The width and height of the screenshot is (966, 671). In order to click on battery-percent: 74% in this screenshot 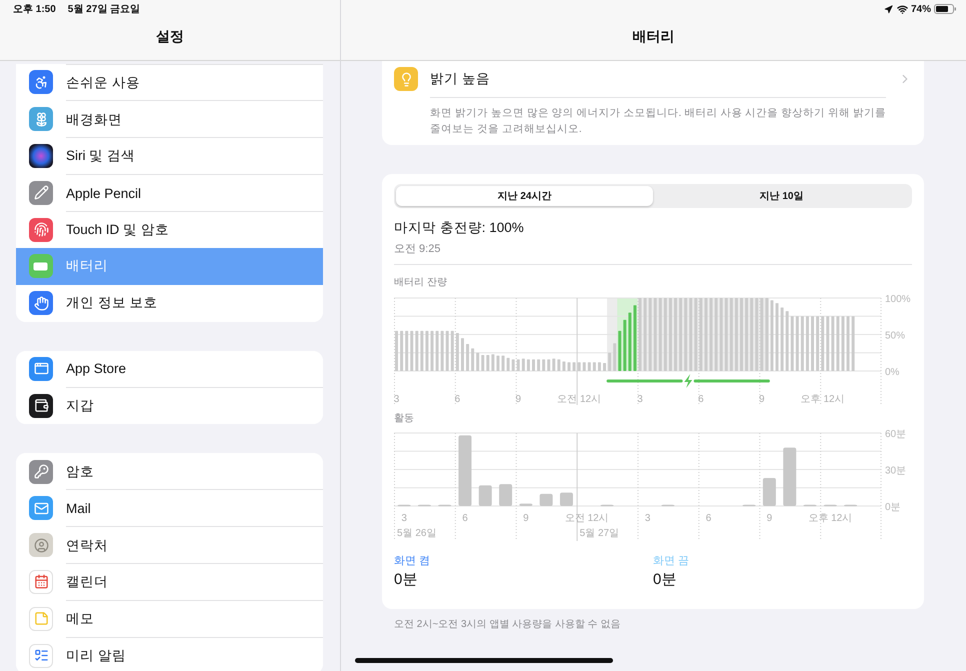, I will do `click(920, 9)`.